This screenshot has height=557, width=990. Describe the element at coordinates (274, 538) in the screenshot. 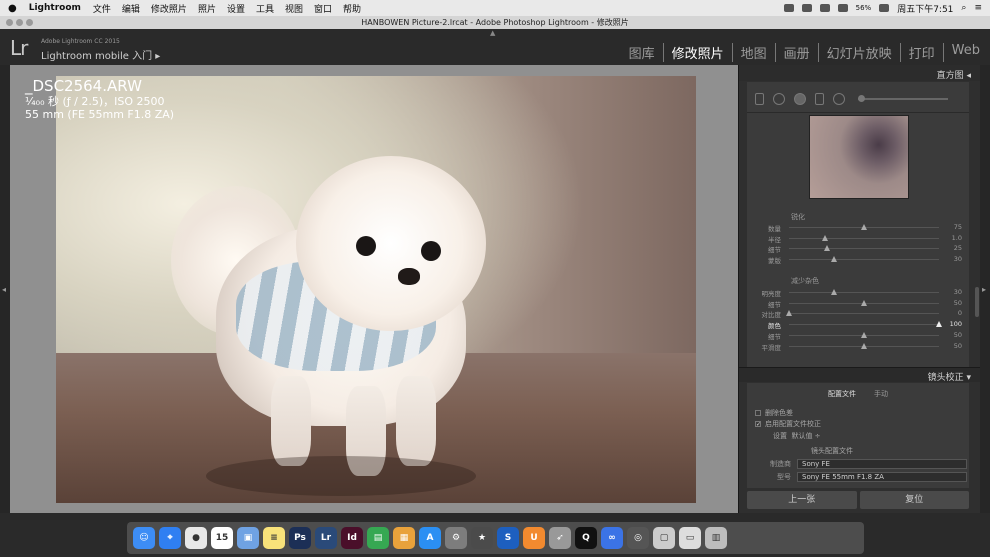

I see `notes-icon: ≡` at that location.